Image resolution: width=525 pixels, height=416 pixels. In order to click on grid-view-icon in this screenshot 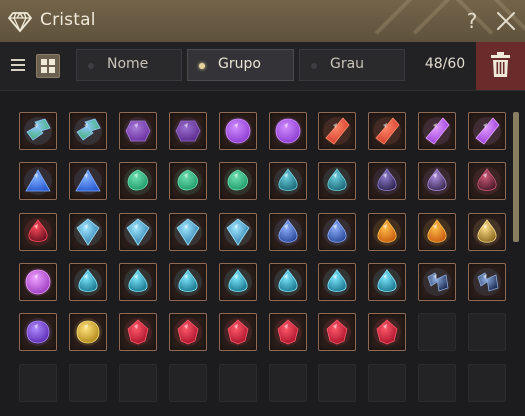, I will do `click(48, 66)`.